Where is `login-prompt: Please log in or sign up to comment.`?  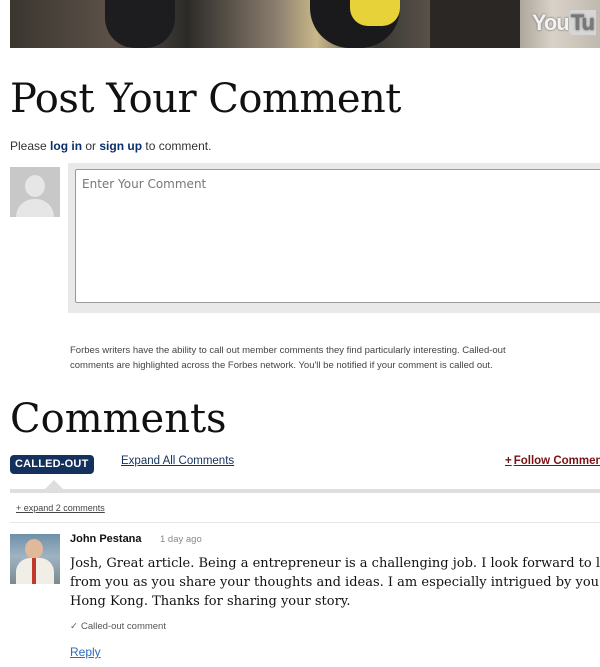 login-prompt: Please log in or sign up to comment. is located at coordinates (111, 146).